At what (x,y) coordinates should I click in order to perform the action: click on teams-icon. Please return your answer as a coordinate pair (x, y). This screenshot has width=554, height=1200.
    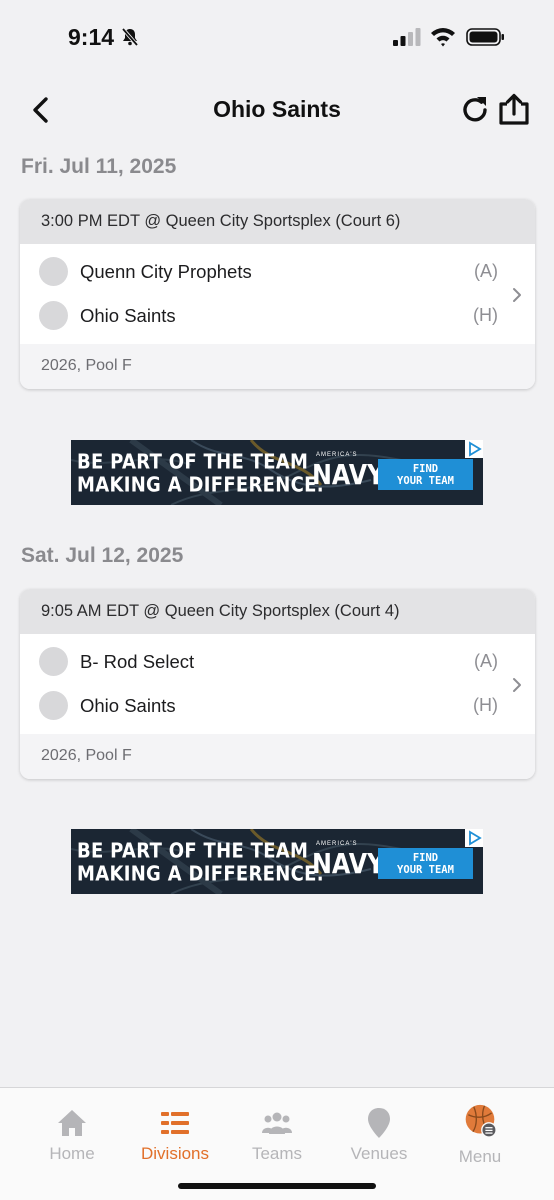
    Looking at the image, I should click on (277, 1123).